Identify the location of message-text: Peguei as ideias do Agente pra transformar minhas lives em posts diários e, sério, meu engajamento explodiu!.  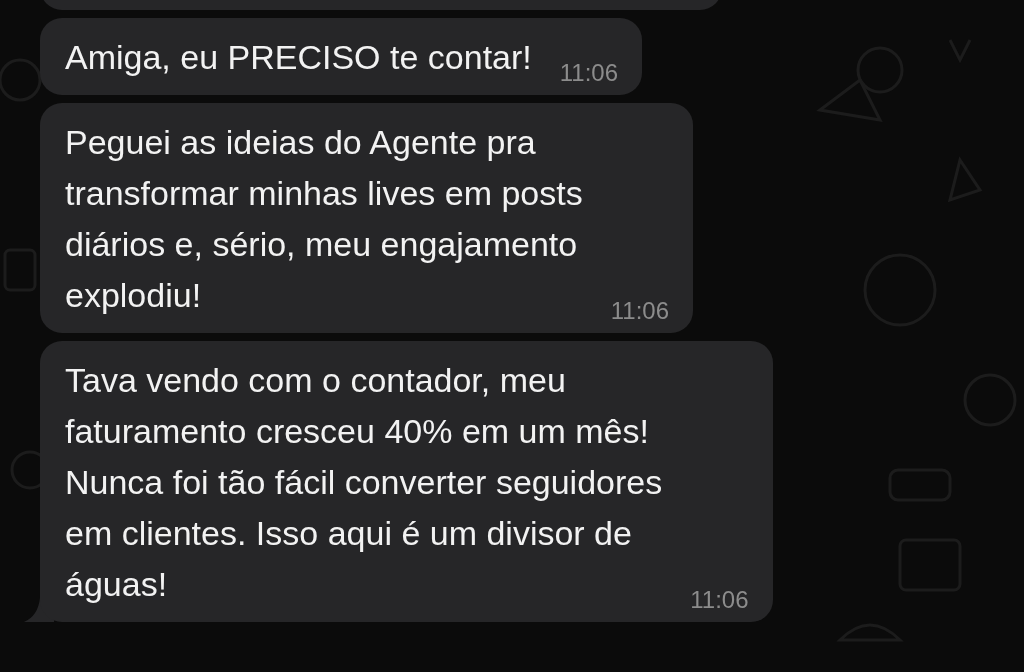
(324, 219).